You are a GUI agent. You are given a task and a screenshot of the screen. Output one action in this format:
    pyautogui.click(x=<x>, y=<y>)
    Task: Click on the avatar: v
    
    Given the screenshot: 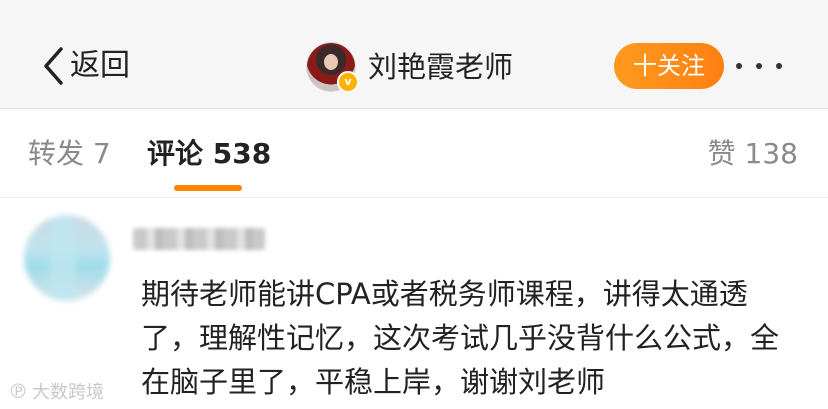 What is the action you would take?
    pyautogui.click(x=332, y=67)
    